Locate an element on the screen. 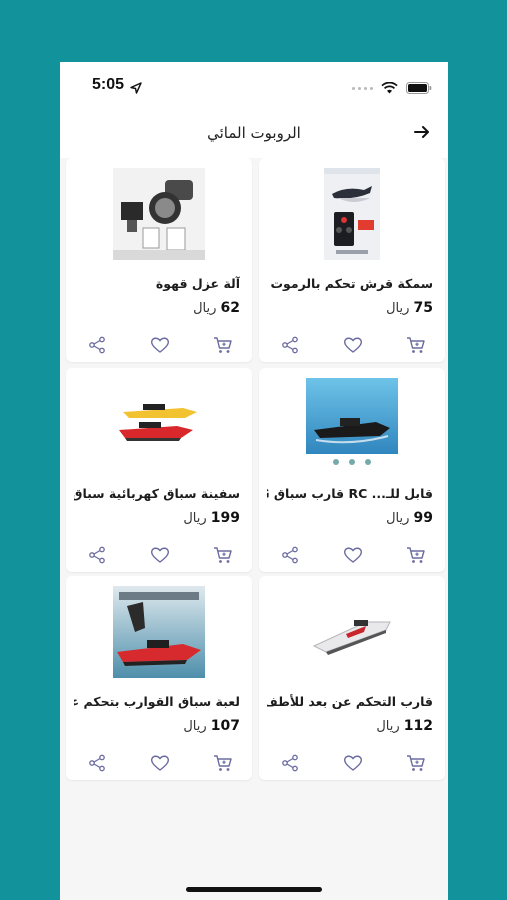  back-arrow-icon is located at coordinates (422, 134).